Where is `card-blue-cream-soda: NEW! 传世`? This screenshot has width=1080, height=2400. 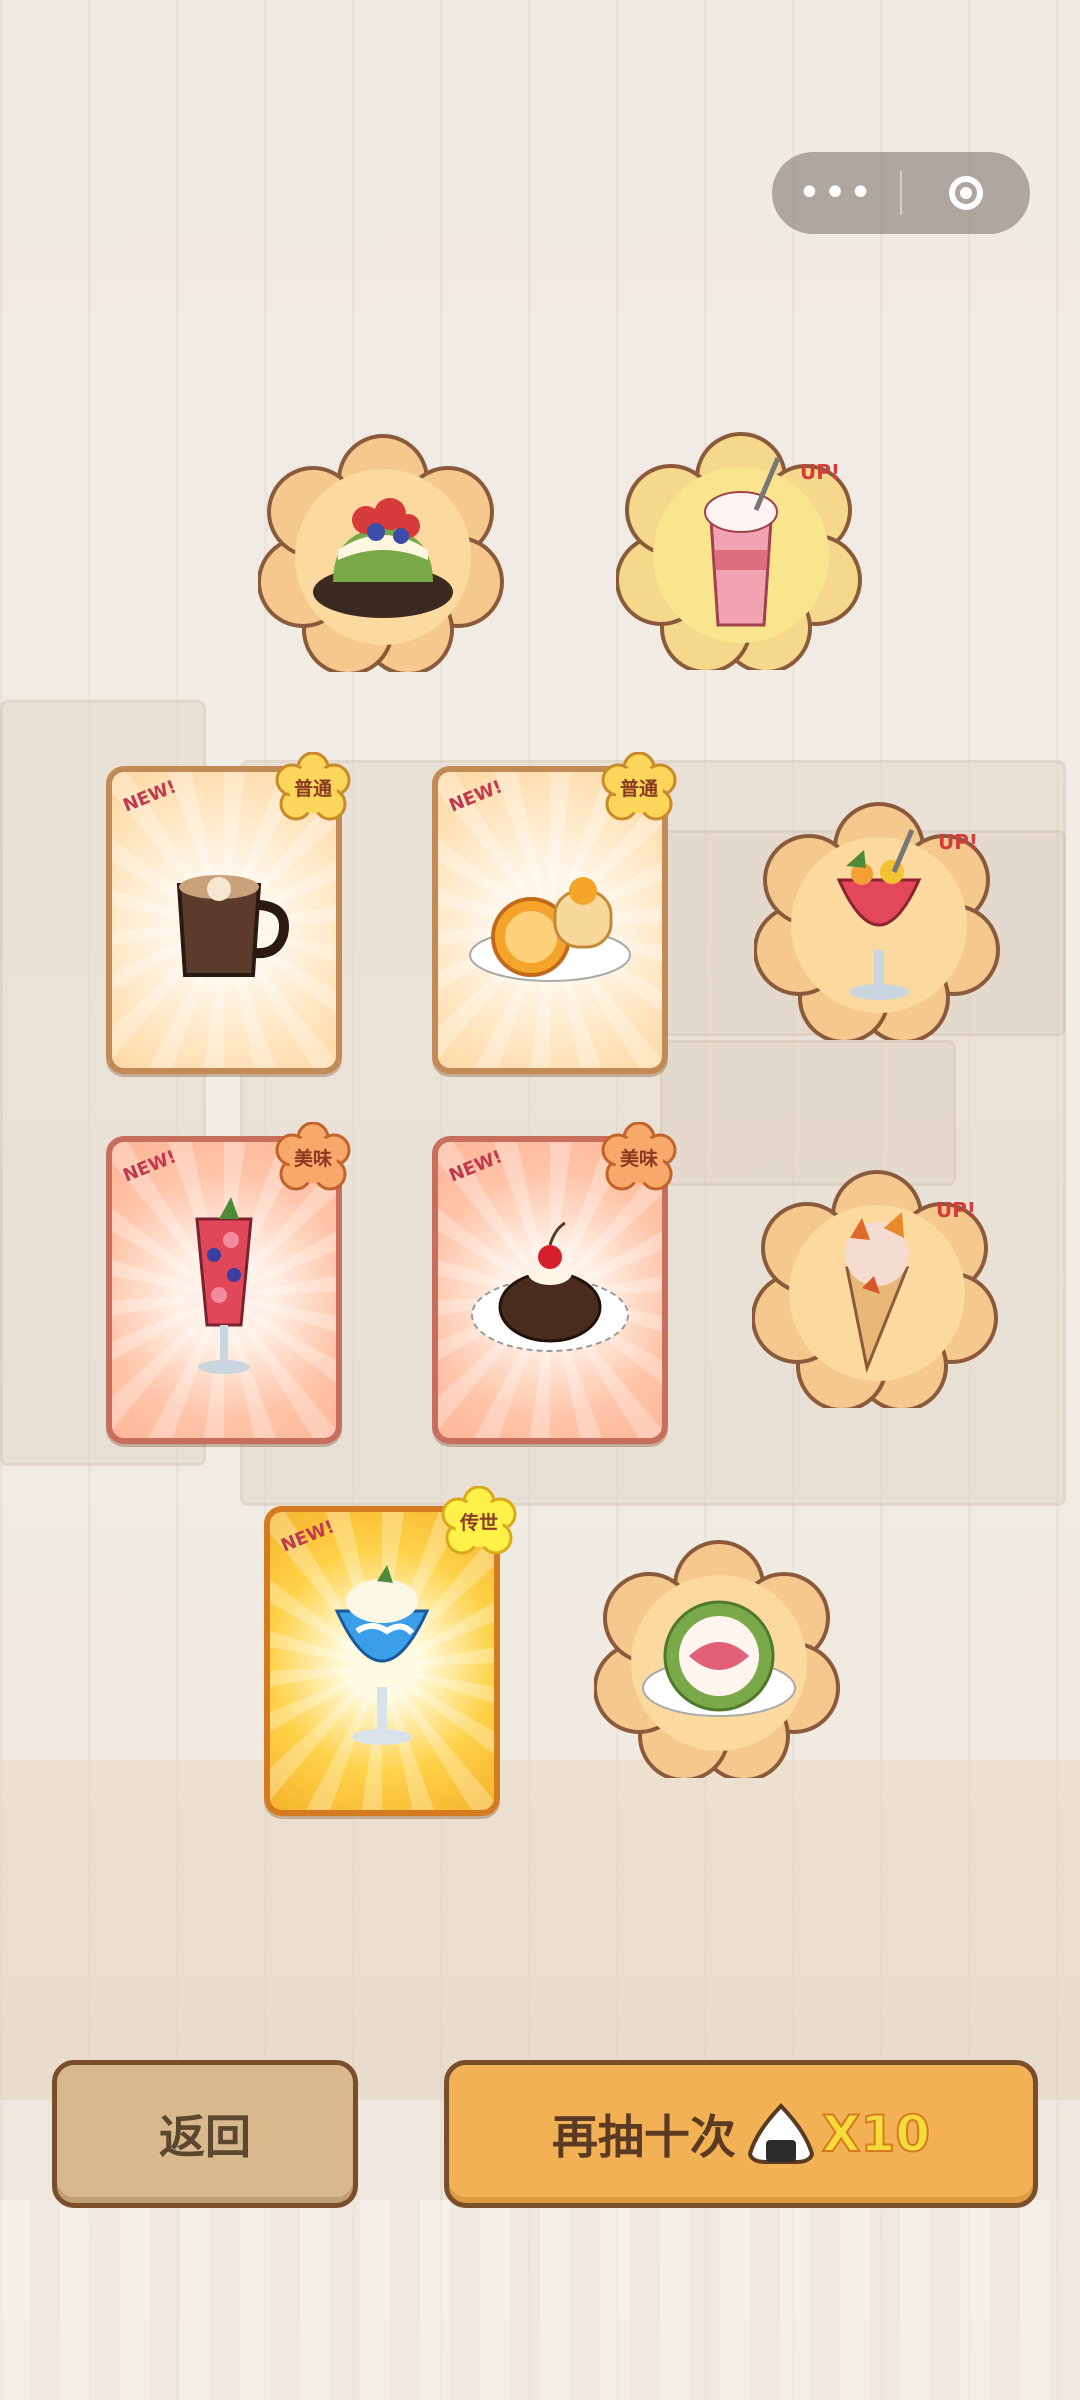
card-blue-cream-soda: NEW! 传世 is located at coordinates (390, 1651).